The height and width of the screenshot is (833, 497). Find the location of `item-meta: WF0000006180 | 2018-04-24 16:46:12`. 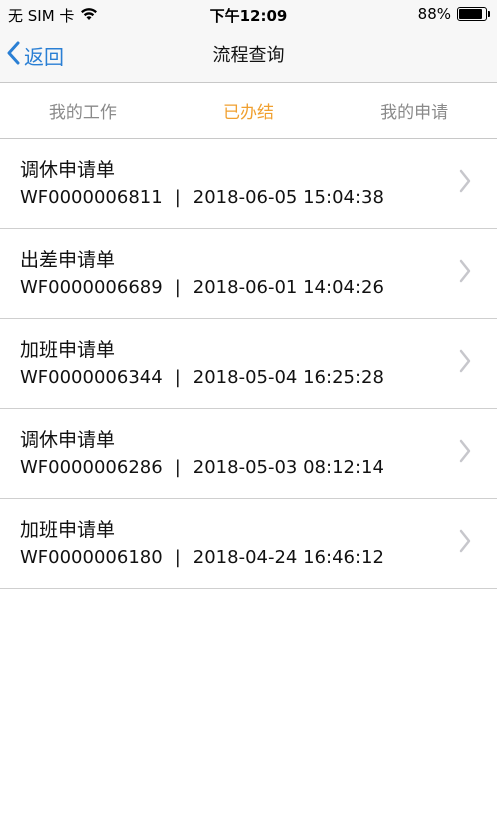

item-meta: WF0000006180 | 2018-04-24 16:46:12 is located at coordinates (202, 557).